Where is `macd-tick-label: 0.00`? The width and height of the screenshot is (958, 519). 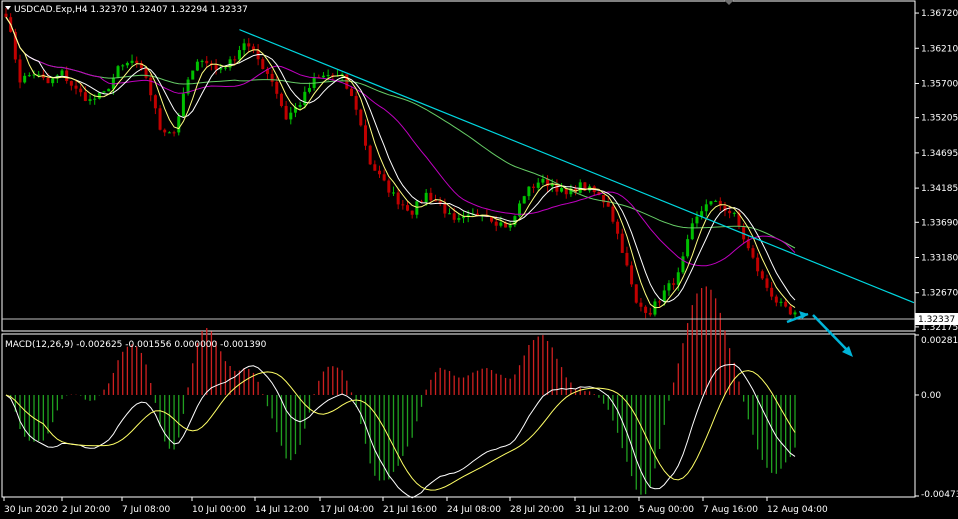
macd-tick-label: 0.00 is located at coordinates (931, 396).